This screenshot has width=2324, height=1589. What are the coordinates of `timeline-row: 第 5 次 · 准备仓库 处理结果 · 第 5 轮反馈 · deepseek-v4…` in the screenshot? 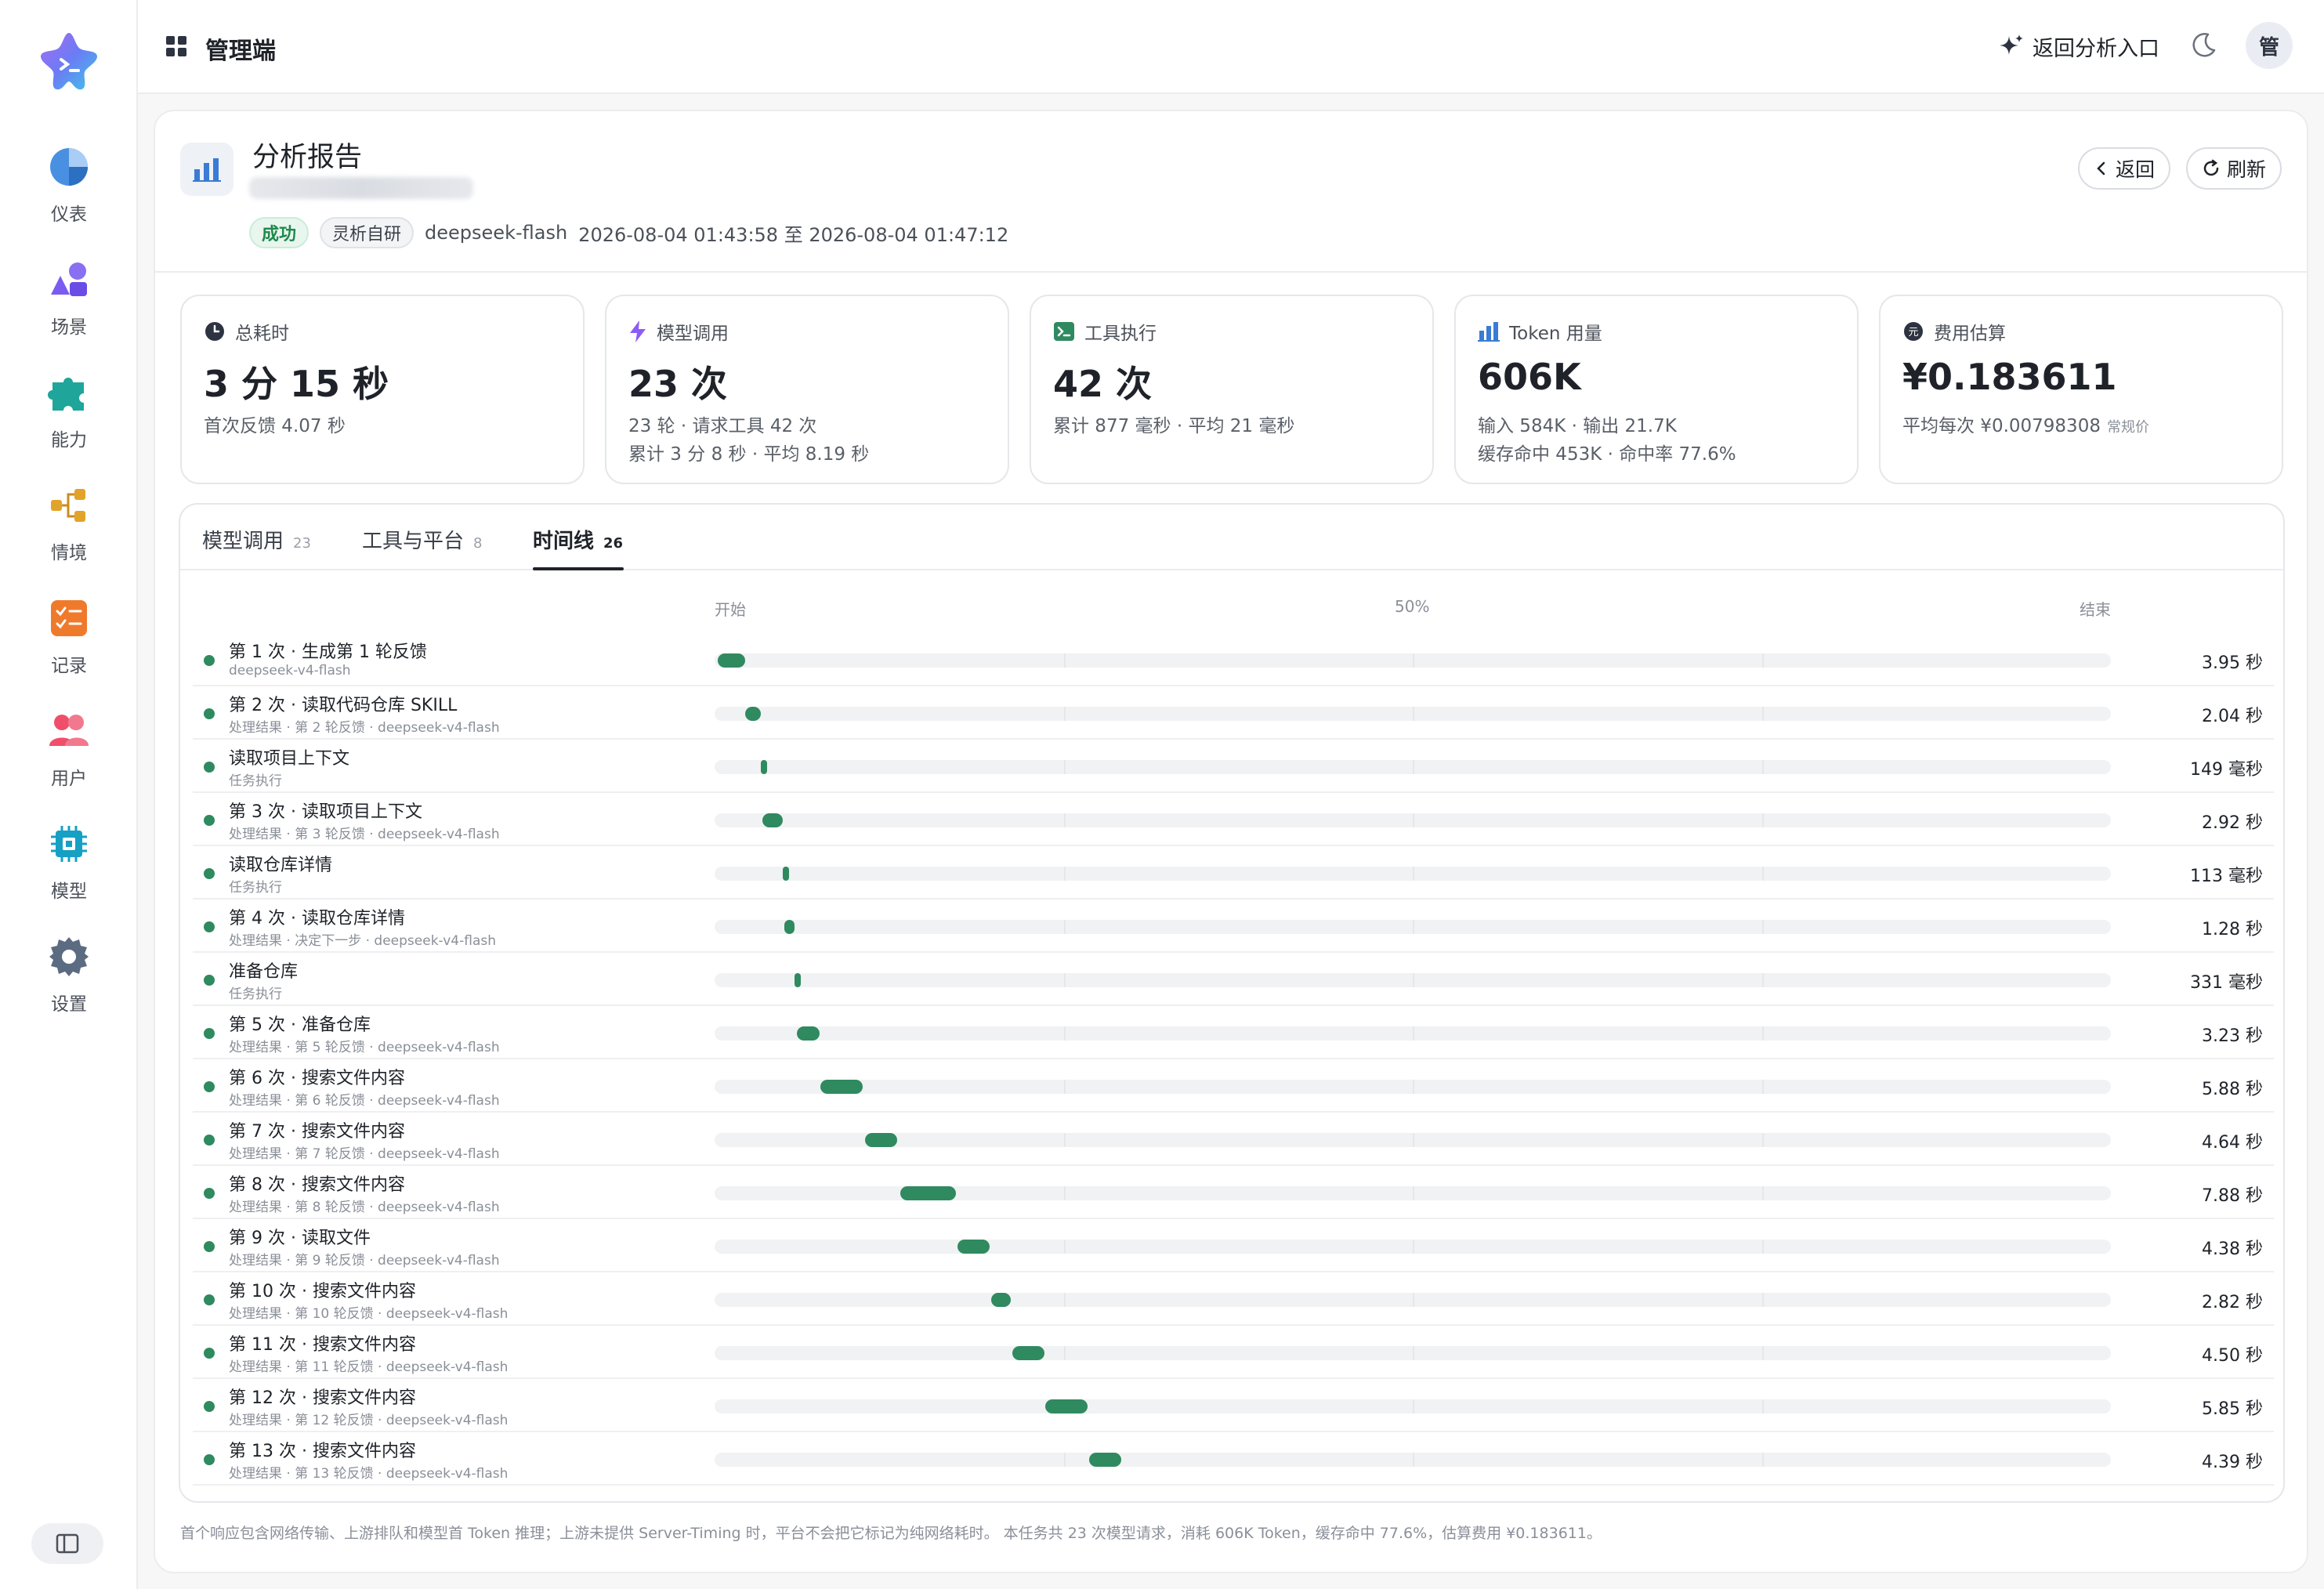 It's located at (1234, 1032).